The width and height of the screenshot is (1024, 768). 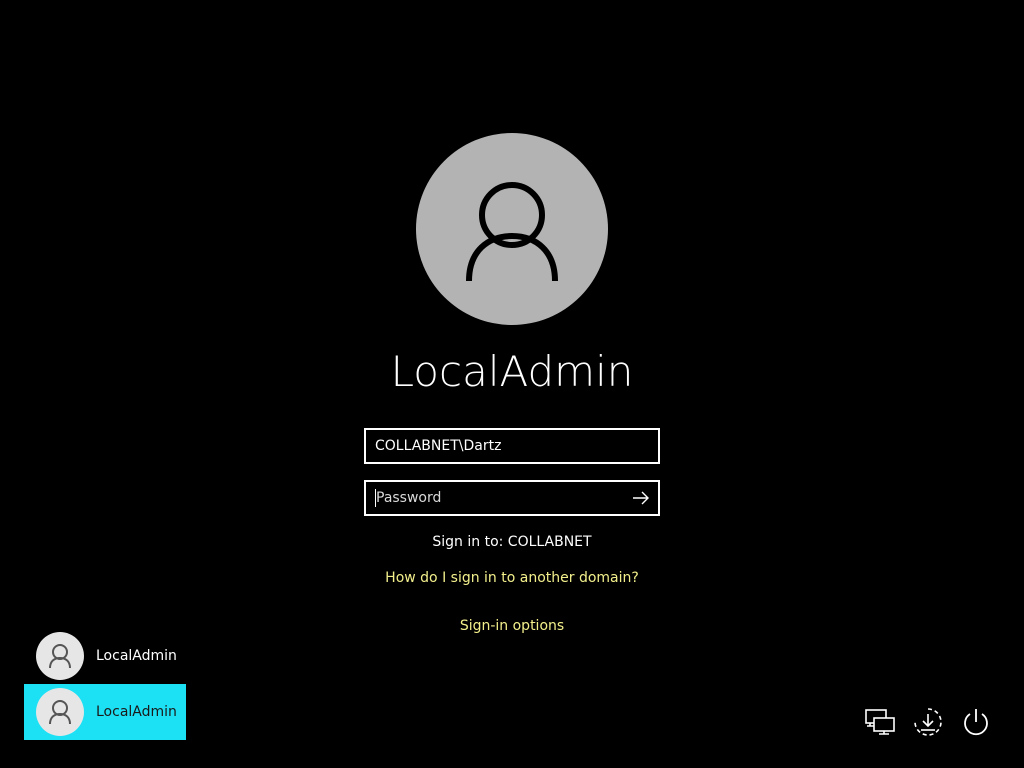 I want to click on power-button, so click(x=976, y=722).